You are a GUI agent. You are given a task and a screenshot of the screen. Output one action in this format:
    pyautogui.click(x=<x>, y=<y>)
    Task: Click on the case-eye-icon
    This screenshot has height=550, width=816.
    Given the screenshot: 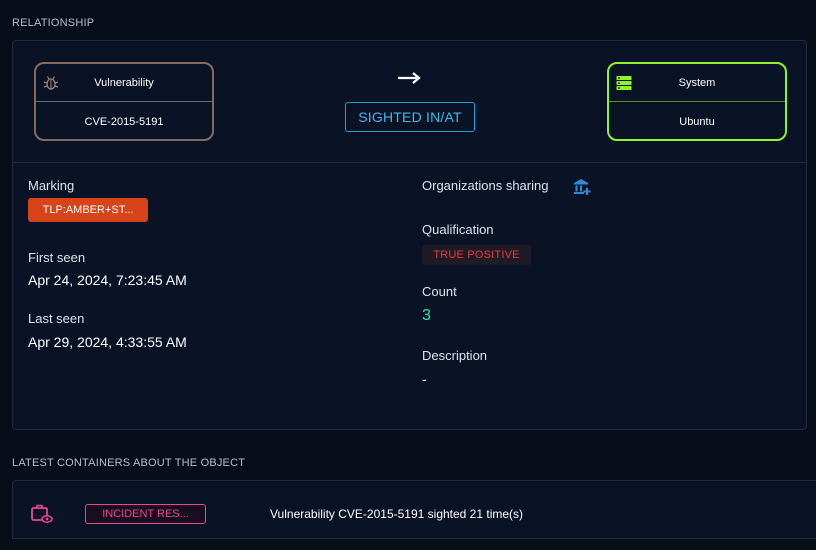 What is the action you would take?
    pyautogui.click(x=42, y=513)
    